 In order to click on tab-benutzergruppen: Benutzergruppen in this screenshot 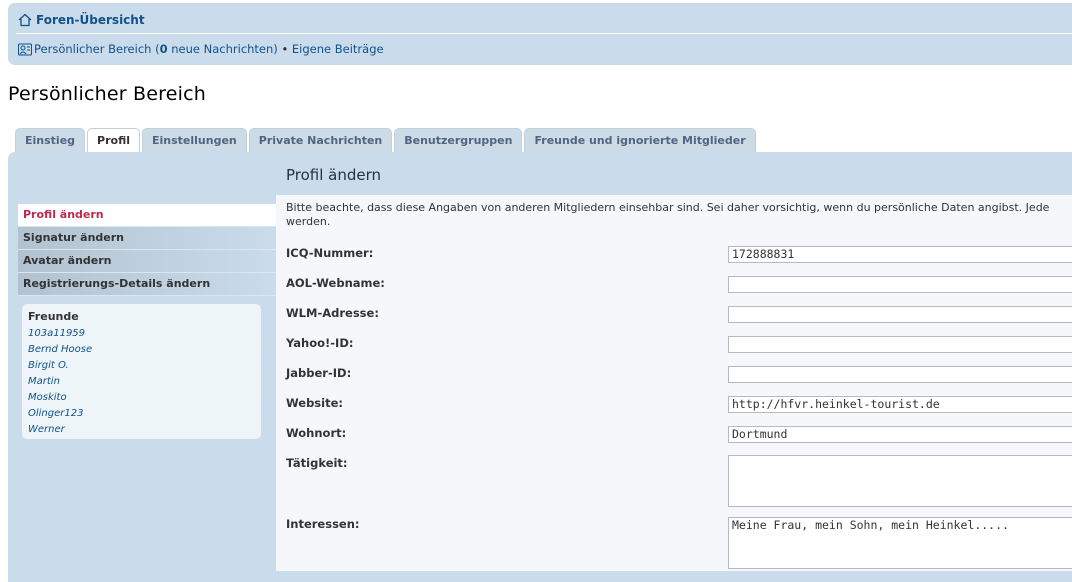, I will do `click(458, 140)`.